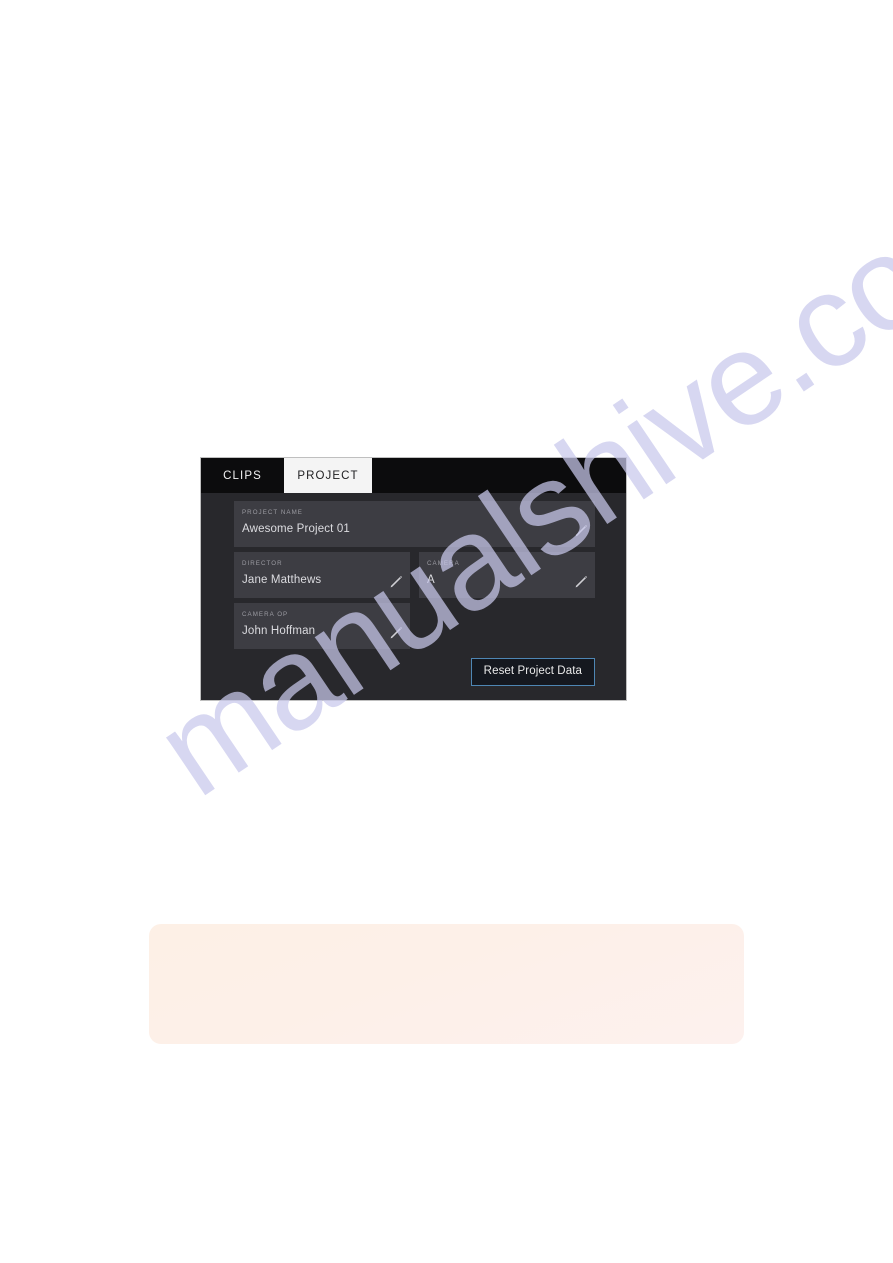 The image size is (893, 1263). I want to click on tab-clips: CLIPS, so click(242, 475).